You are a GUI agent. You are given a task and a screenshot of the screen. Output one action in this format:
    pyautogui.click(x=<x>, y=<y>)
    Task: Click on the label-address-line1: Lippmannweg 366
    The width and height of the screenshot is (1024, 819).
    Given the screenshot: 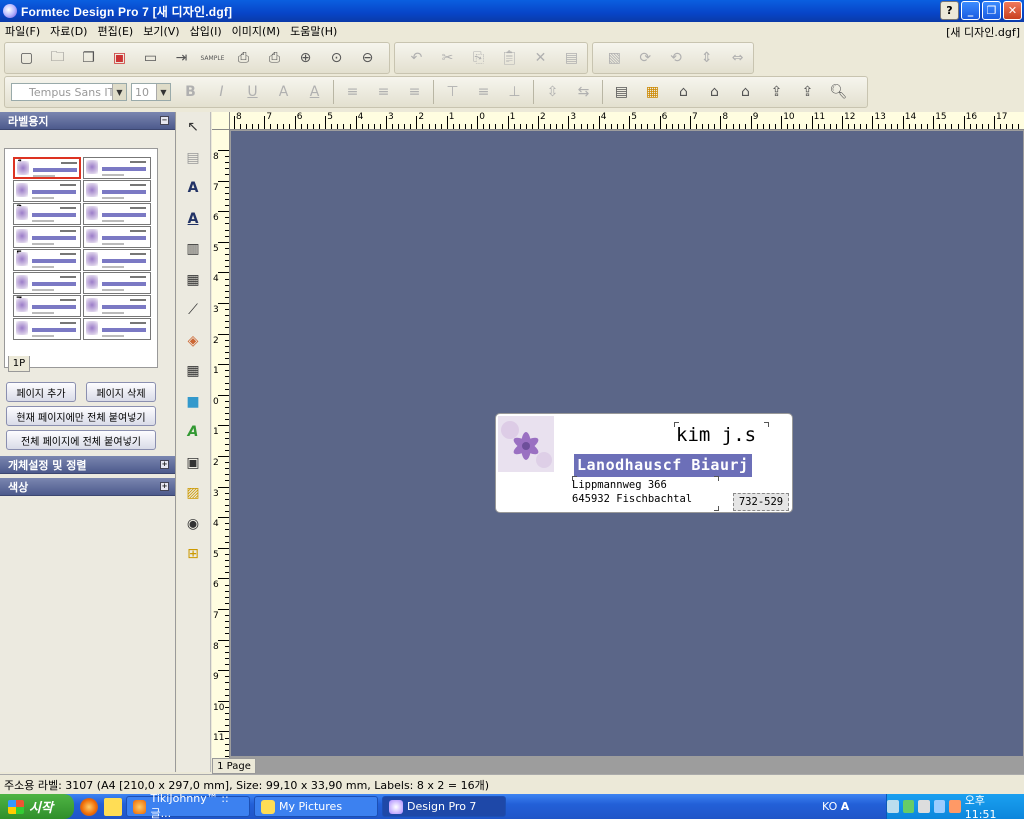 What is the action you would take?
    pyautogui.click(x=619, y=485)
    